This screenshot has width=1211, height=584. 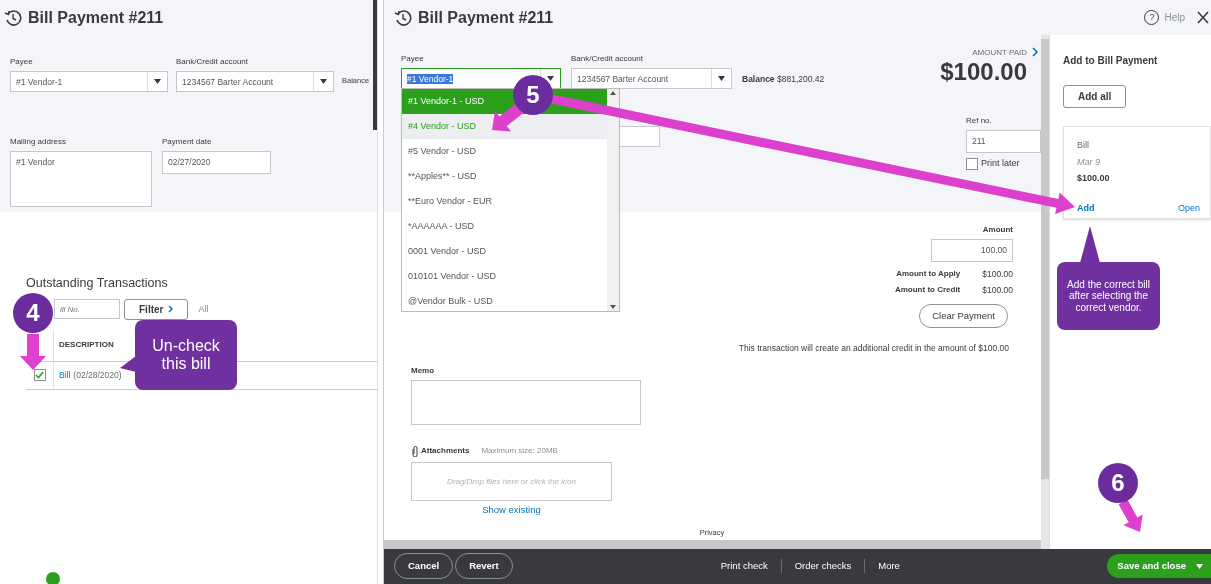 I want to click on mailing-address-field: #1 Vendor, so click(x=81, y=179).